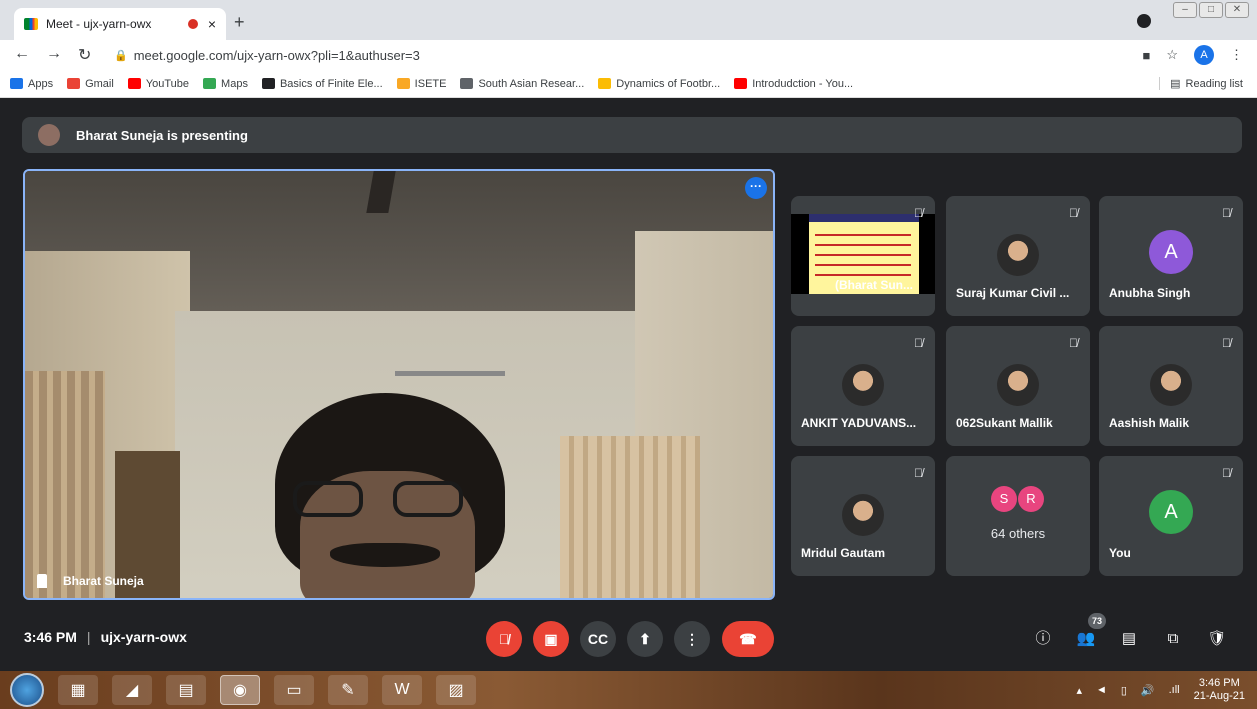 This screenshot has height=709, width=1257. Describe the element at coordinates (16, 83) in the screenshot. I see `apps-grid-icon` at that location.